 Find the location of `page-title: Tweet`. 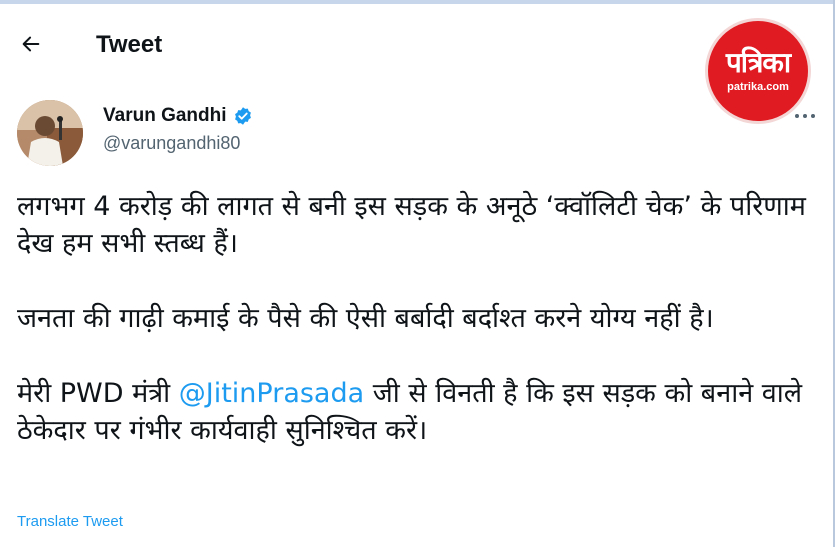

page-title: Tweet is located at coordinates (129, 44).